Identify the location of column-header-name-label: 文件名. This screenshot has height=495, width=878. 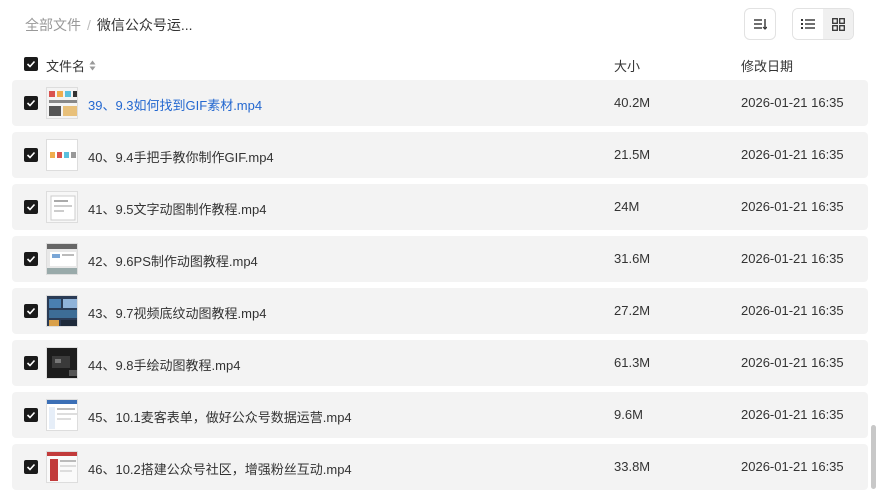
(66, 66).